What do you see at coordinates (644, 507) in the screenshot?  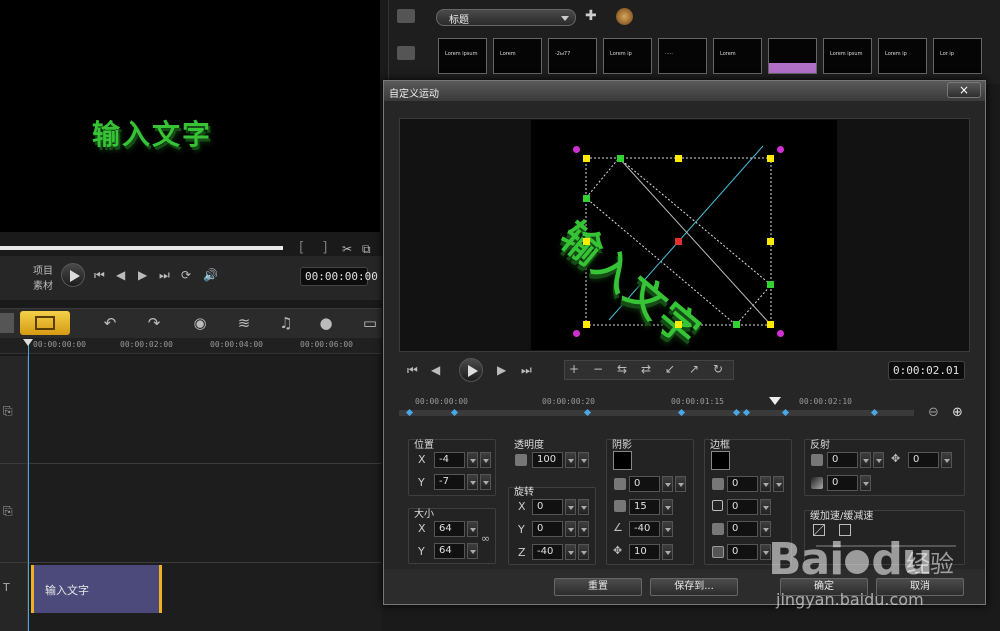 I see `shadow-blur-input: 15` at bounding box center [644, 507].